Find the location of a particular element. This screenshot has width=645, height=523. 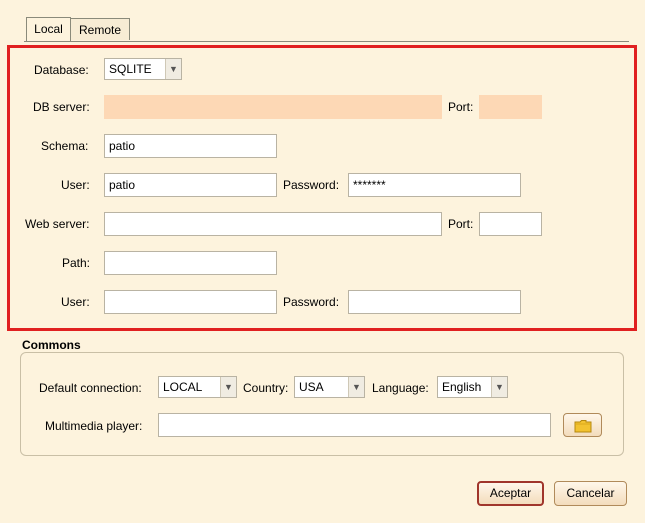

country-select: USA ▼ is located at coordinates (329, 387).